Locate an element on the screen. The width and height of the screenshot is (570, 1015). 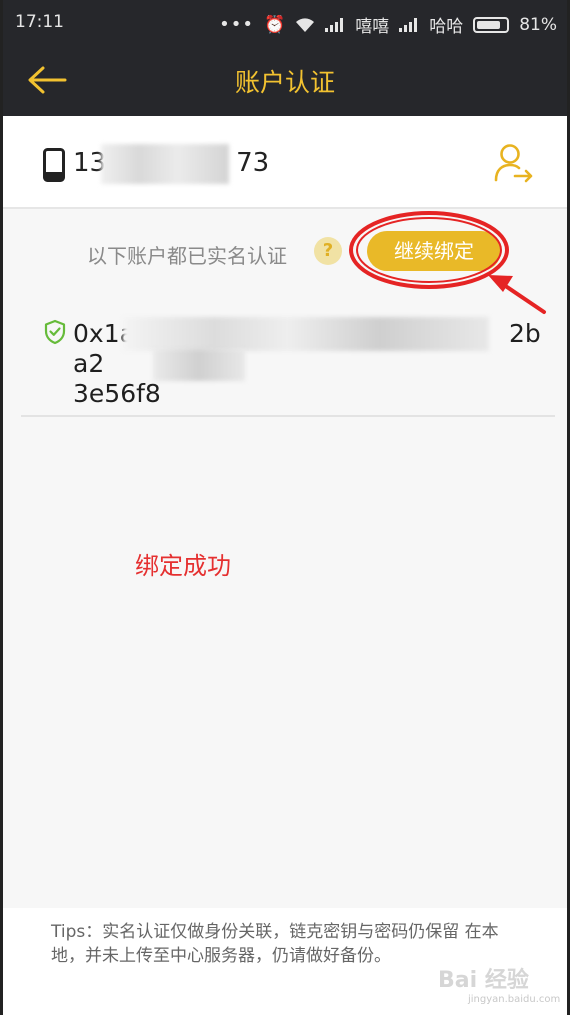
verified-label: 以下账户都已实名认证 is located at coordinates (187, 256).